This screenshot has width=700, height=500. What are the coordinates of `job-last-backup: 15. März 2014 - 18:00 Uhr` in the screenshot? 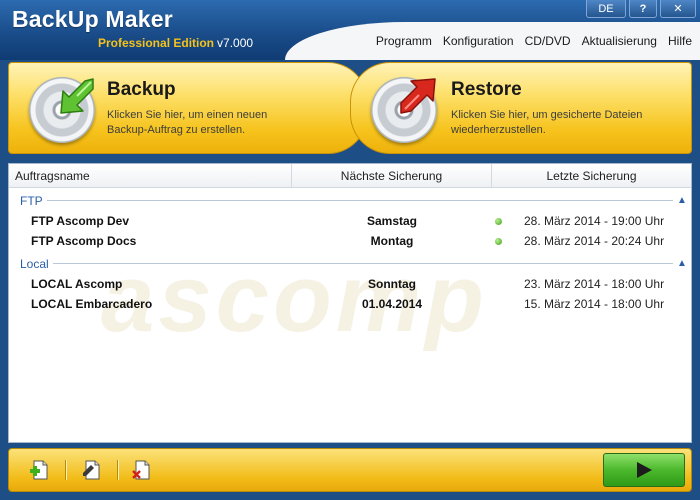 It's located at (594, 304).